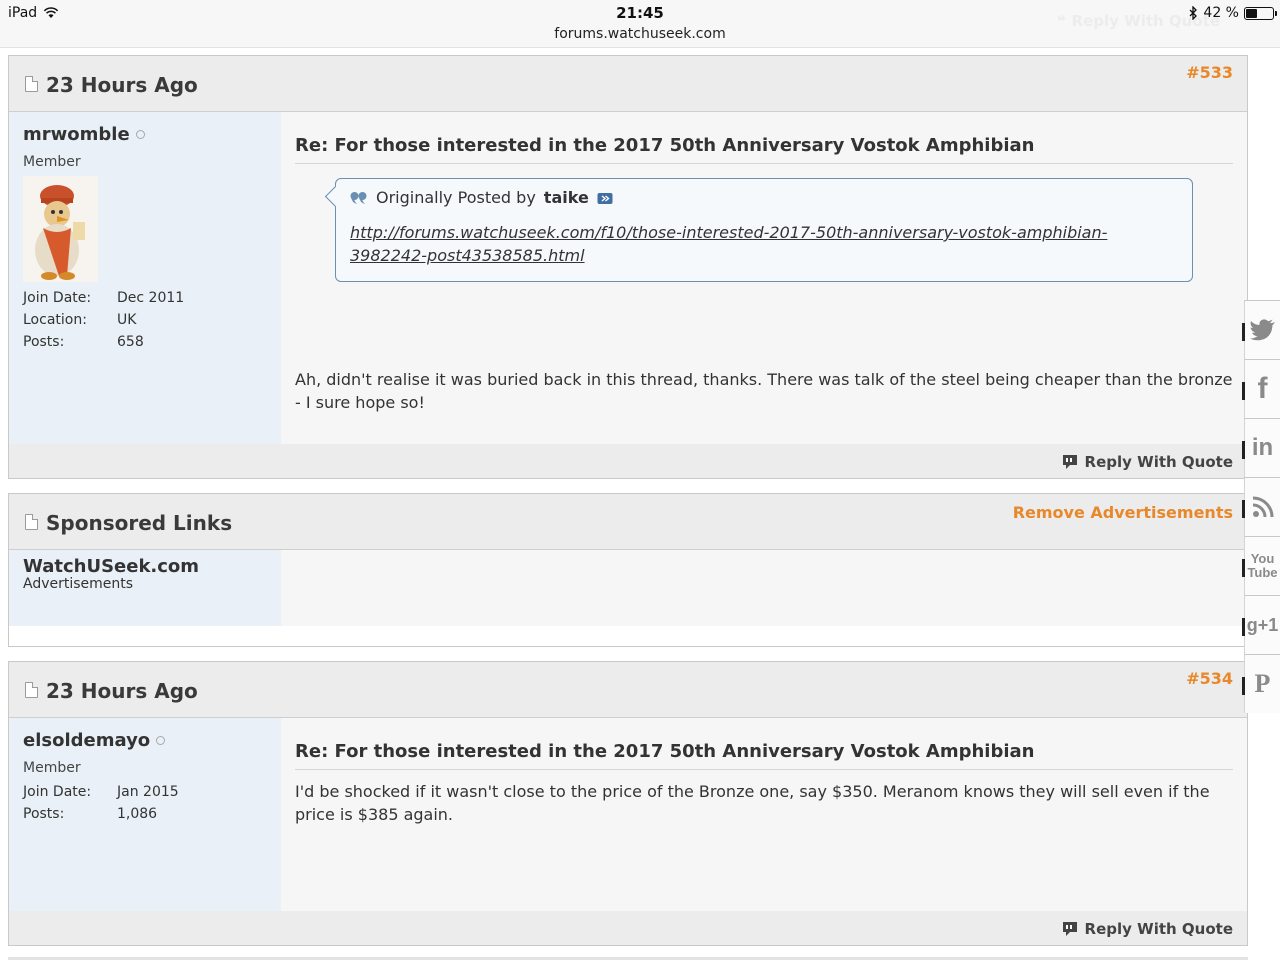 The image size is (1280, 960). What do you see at coordinates (1261, 565) in the screenshot?
I see `youtube-icon: You Tube` at bounding box center [1261, 565].